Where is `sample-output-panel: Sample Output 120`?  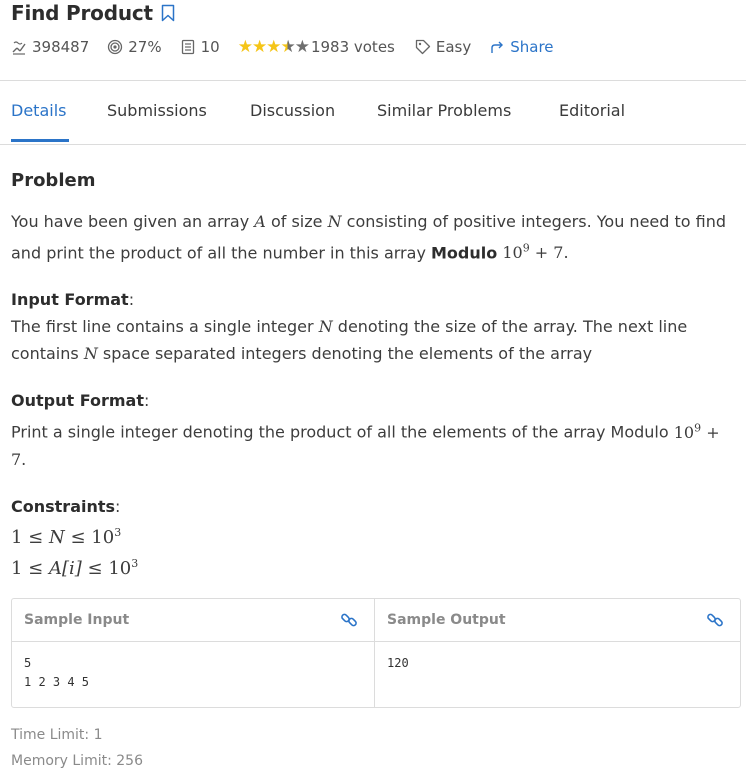
sample-output-panel: Sample Output 120 is located at coordinates (557, 653).